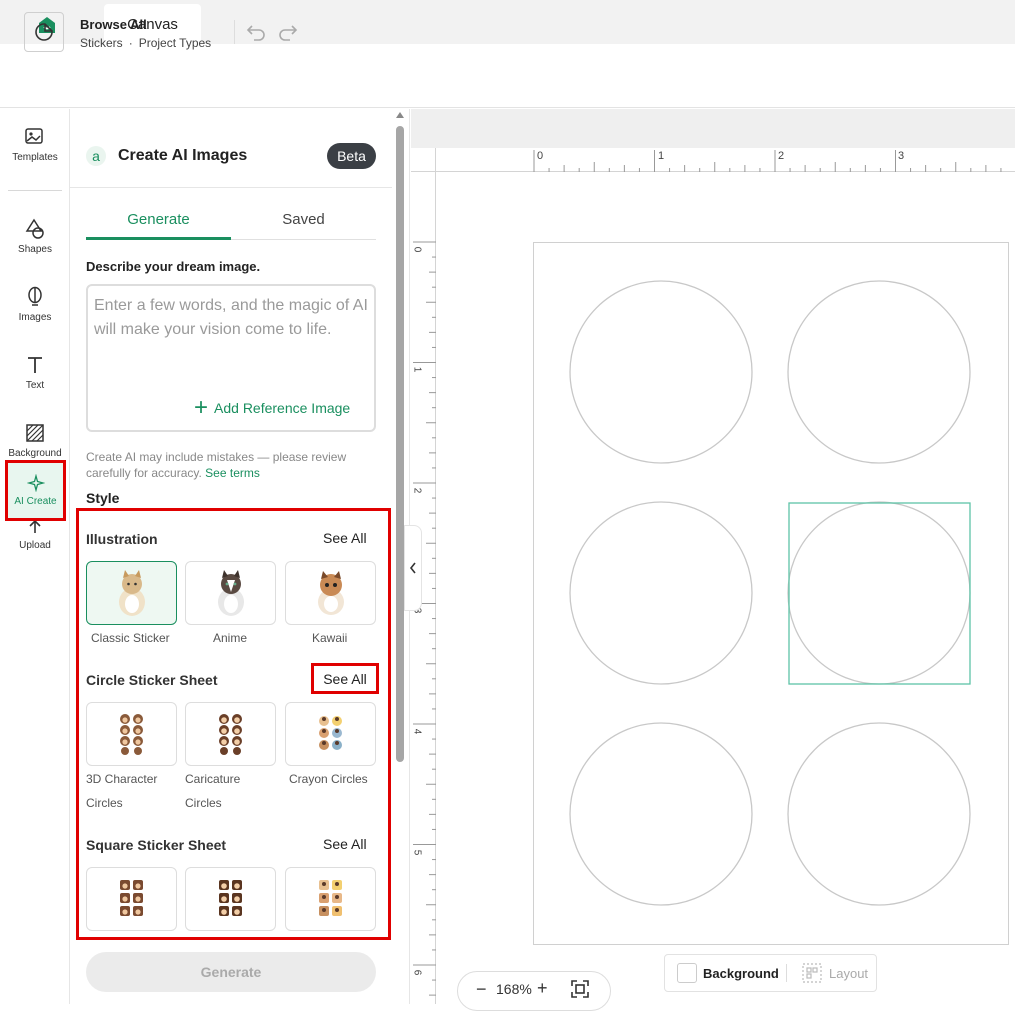 This screenshot has width=1015, height=1011. Describe the element at coordinates (345, 678) in the screenshot. I see `circle-sheet-see-all: See All` at that location.